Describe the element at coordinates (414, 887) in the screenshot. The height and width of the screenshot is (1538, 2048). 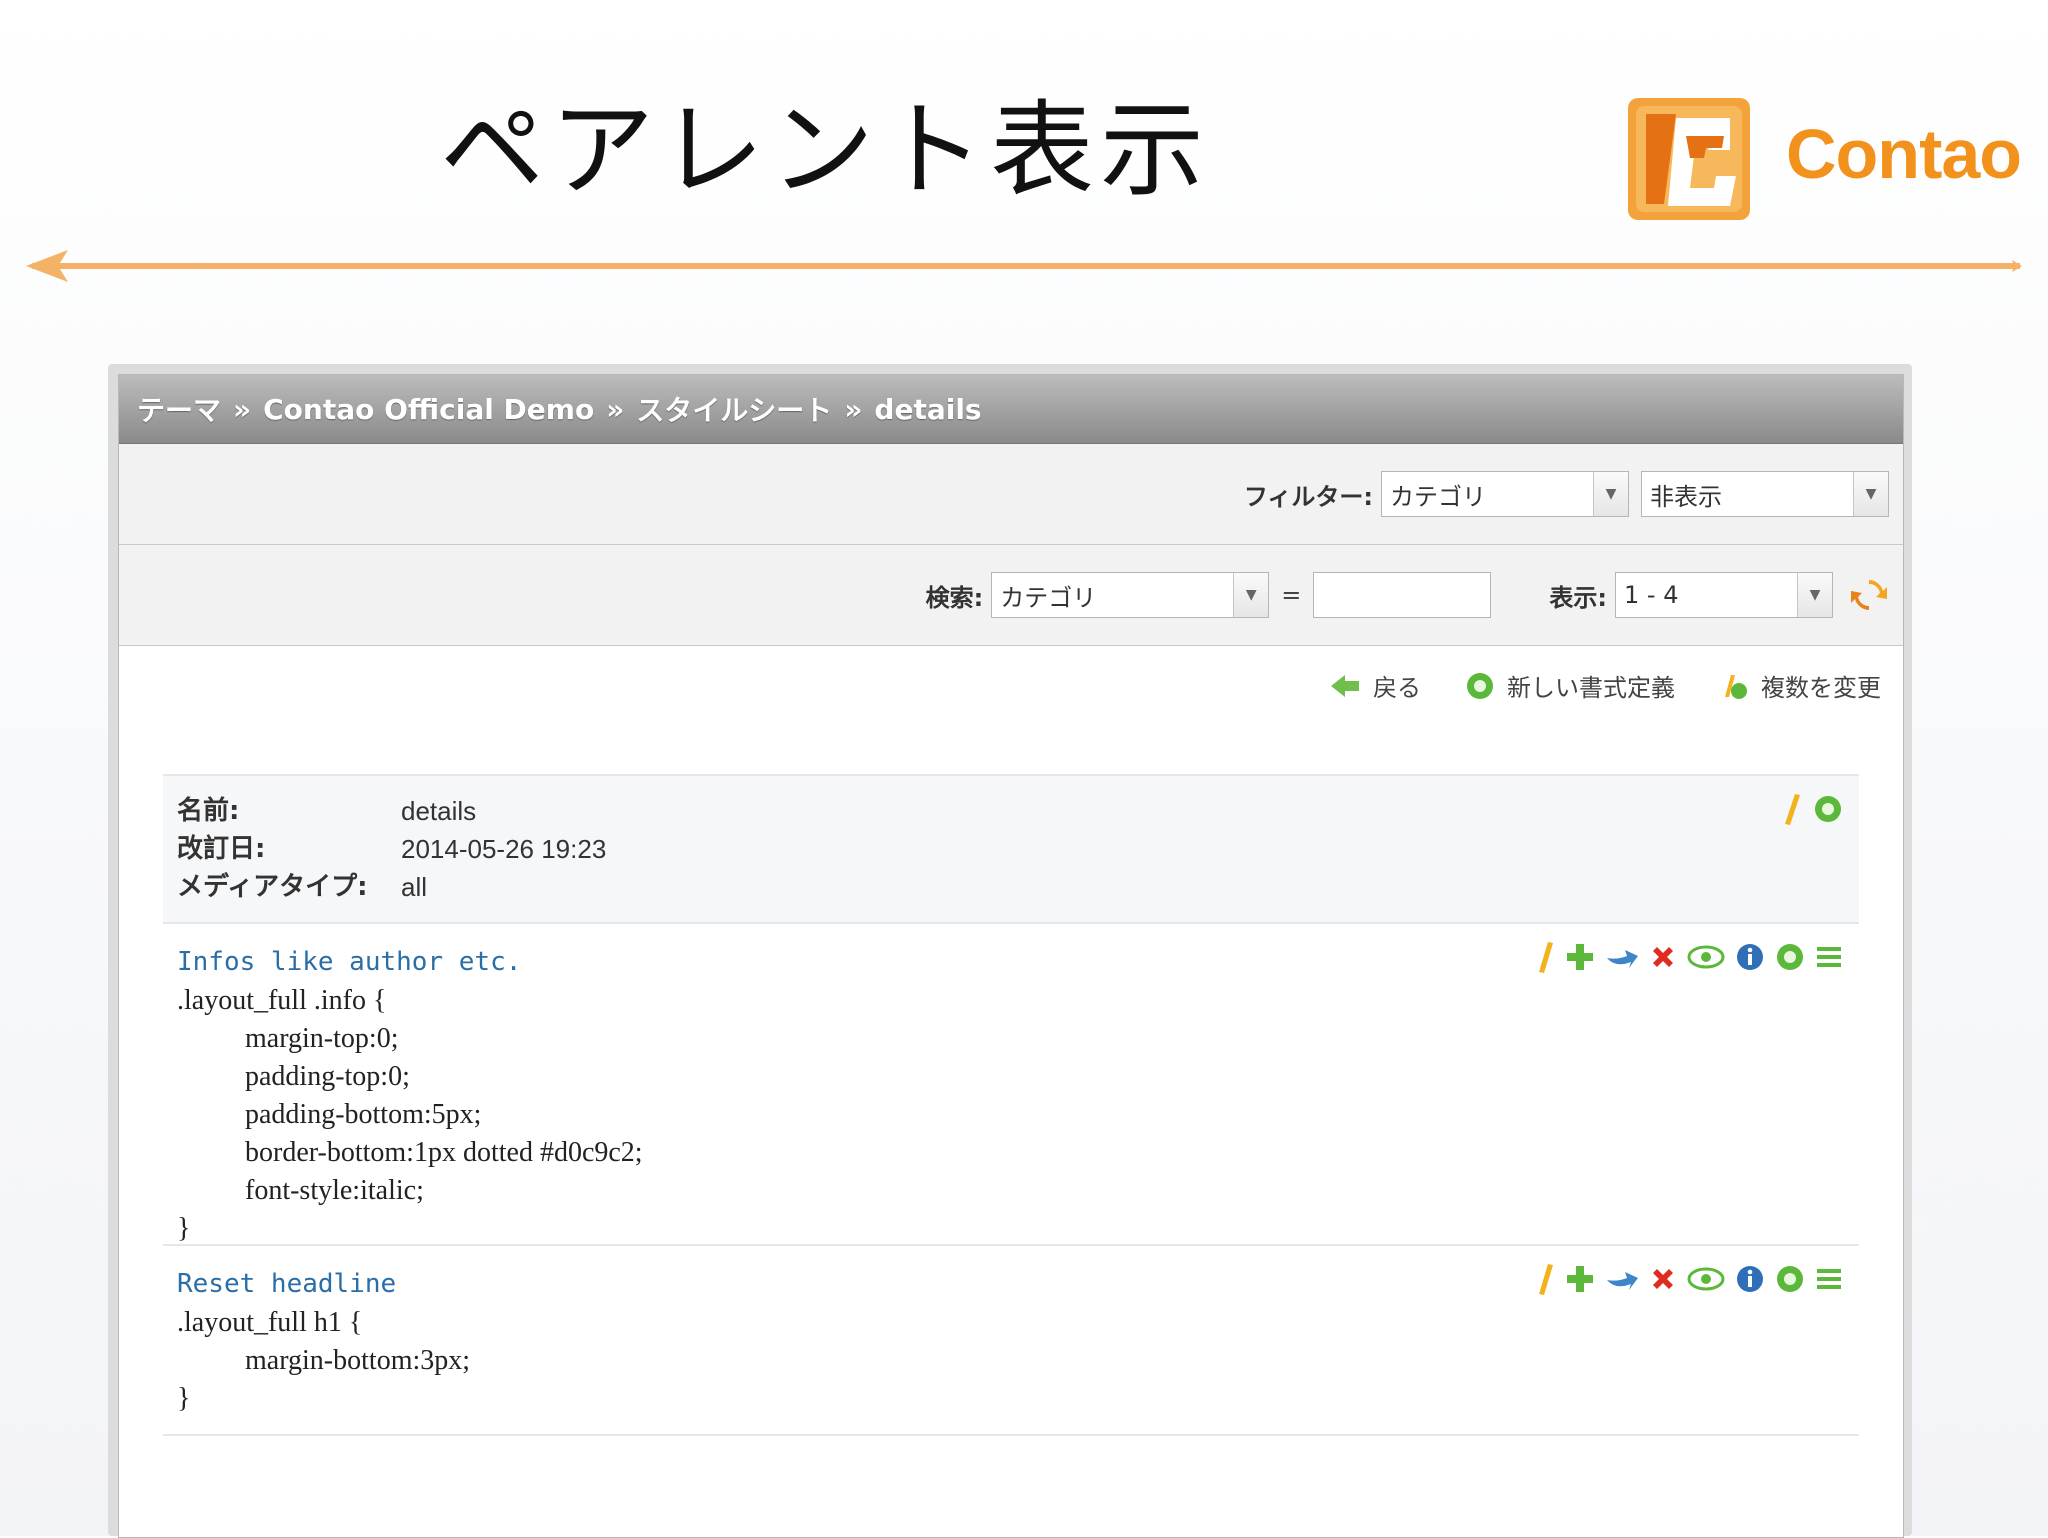
I see `media-value: all` at that location.